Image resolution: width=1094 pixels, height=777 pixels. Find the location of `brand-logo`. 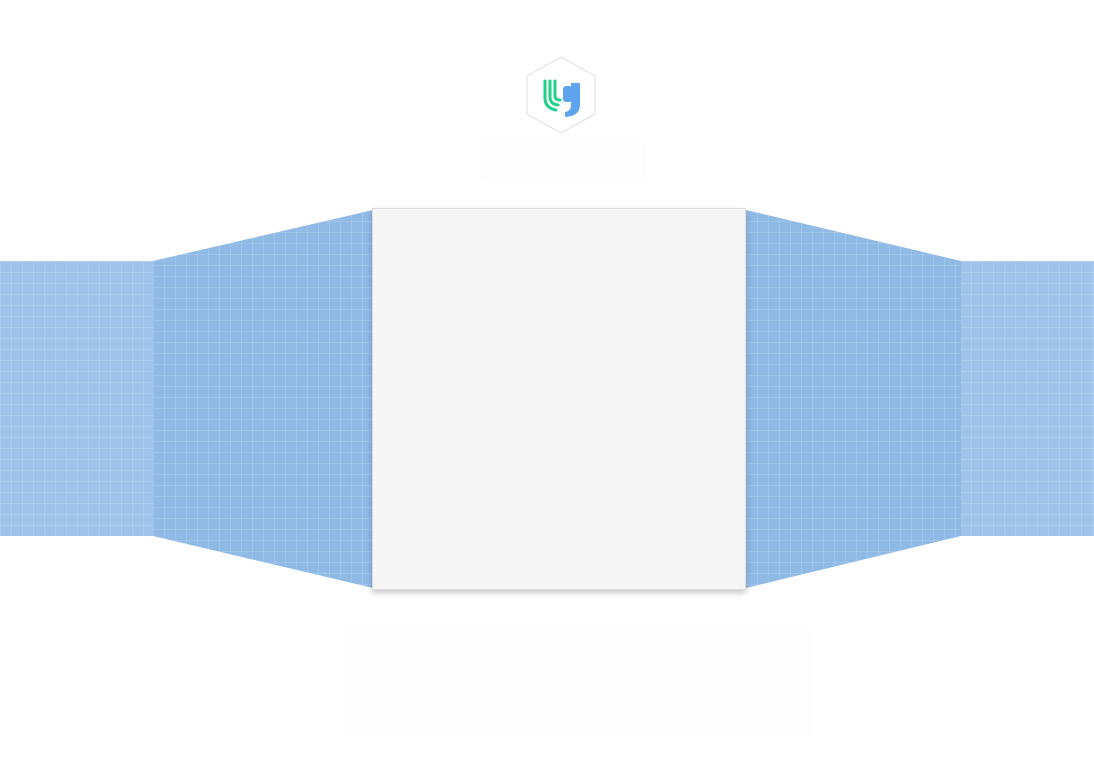

brand-logo is located at coordinates (561, 95).